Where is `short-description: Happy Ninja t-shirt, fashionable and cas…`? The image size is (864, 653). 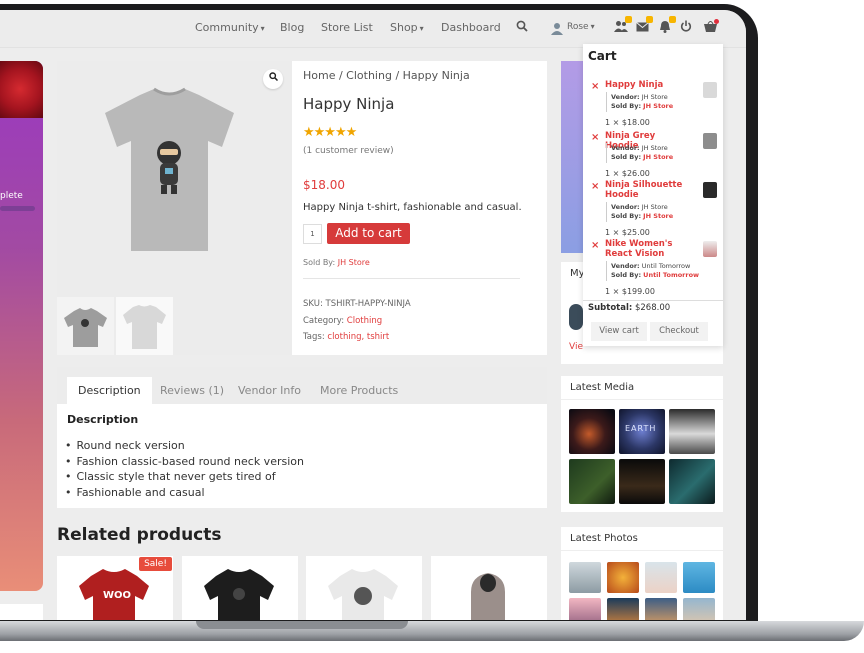
short-description: Happy Ninja t-shirt, fashionable and cas… is located at coordinates (412, 207).